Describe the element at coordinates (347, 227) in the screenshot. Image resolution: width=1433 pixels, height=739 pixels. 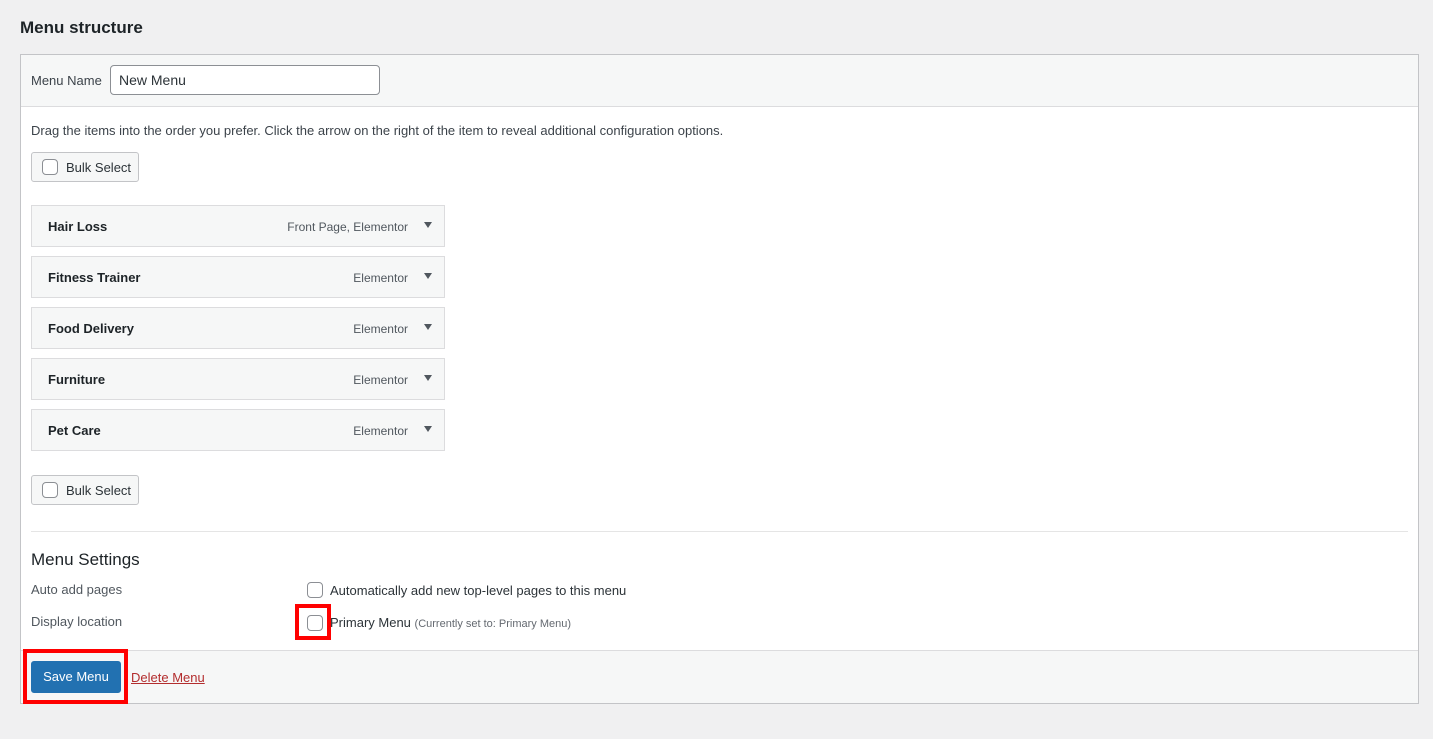
I see `menu-item-type: Front Page, Elementor` at that location.